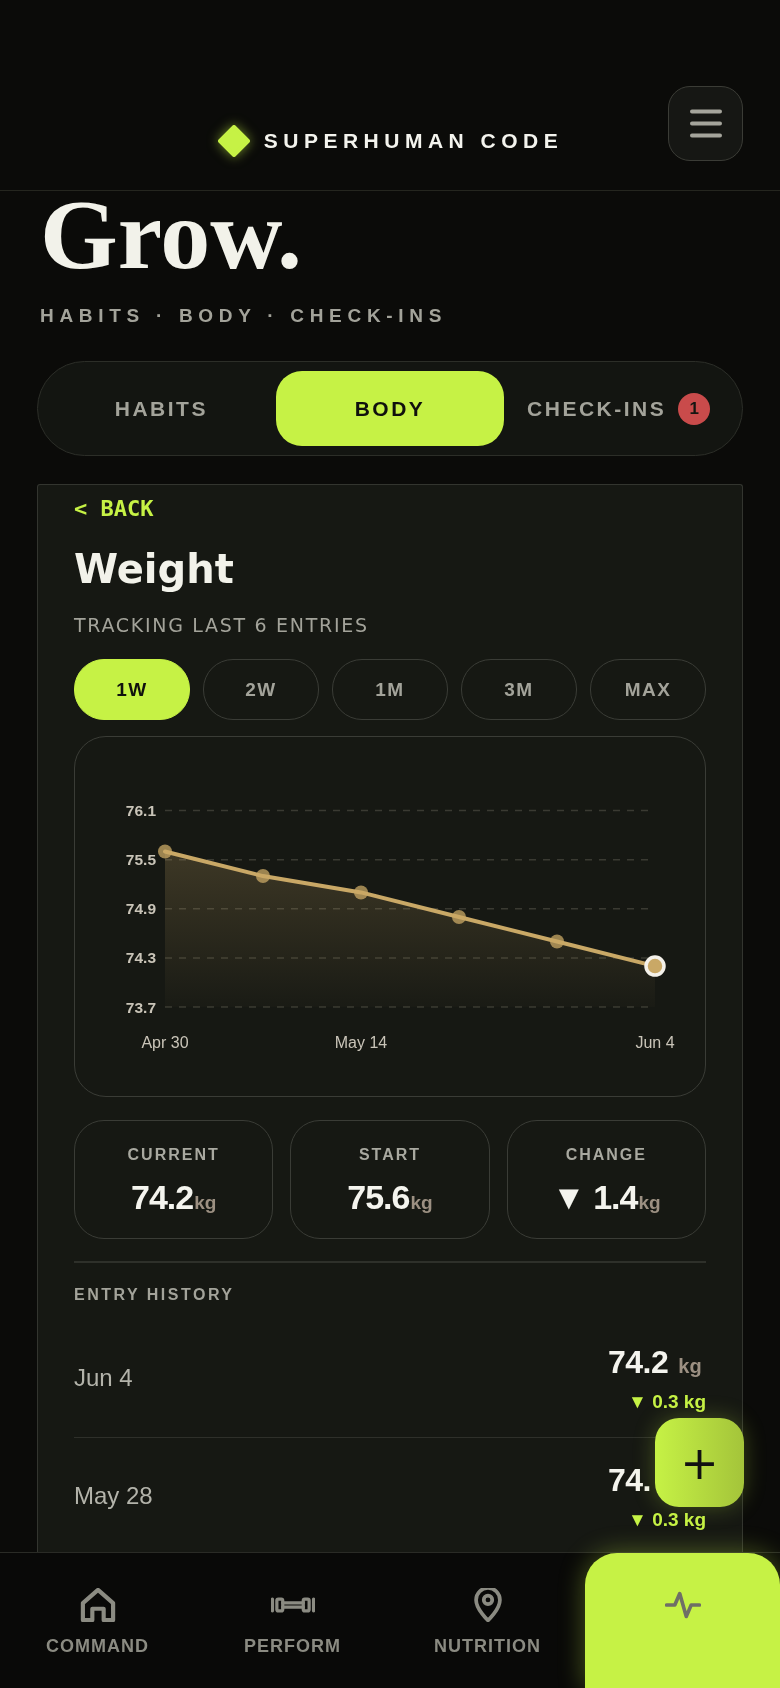 Image resolution: width=780 pixels, height=1688 pixels. I want to click on menu-icon, so click(705, 123).